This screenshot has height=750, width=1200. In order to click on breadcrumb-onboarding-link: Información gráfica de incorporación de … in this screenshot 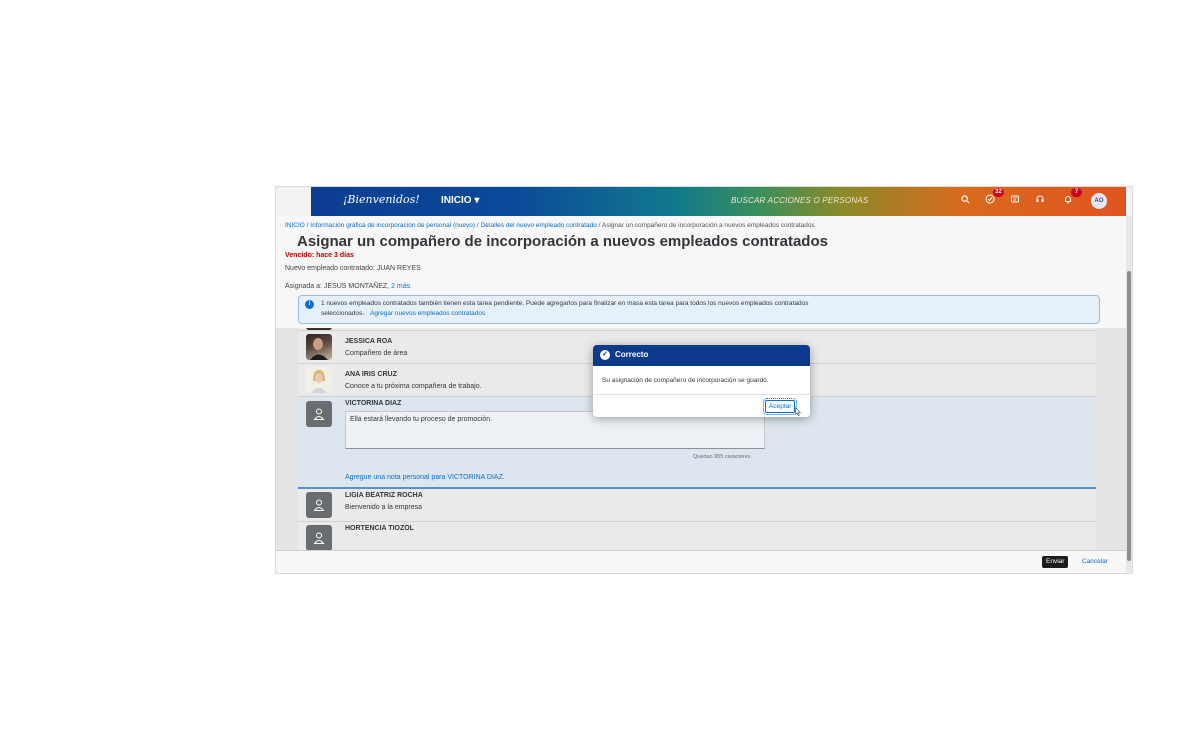, I will do `click(392, 225)`.